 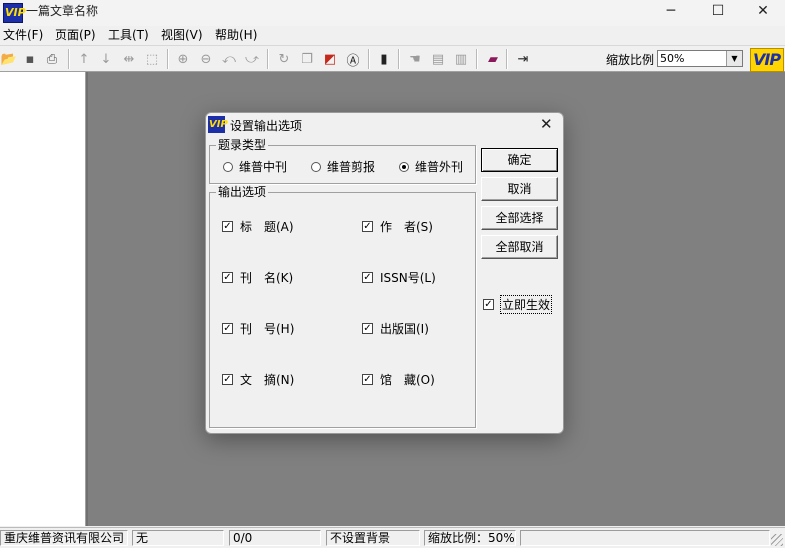 What do you see at coordinates (373, 538) in the screenshot?
I see `status-background: 不设置背景` at bounding box center [373, 538].